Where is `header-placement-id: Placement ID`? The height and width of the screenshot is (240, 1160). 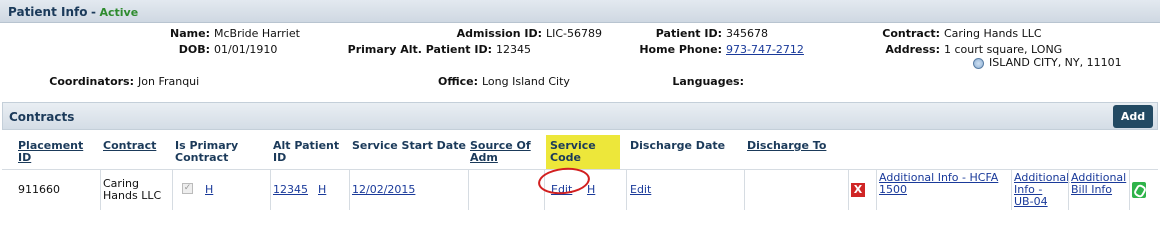
header-placement-id: Placement ID is located at coordinates (59, 152).